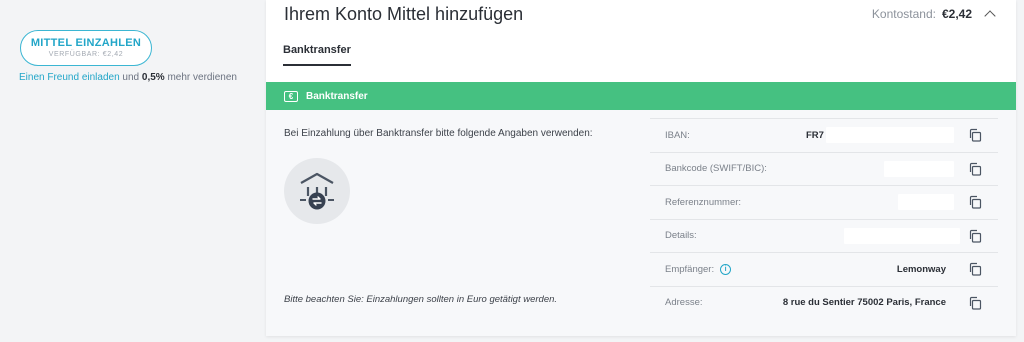 The height and width of the screenshot is (342, 1024). I want to click on recipient-label-text: Empfänger:, so click(690, 269).